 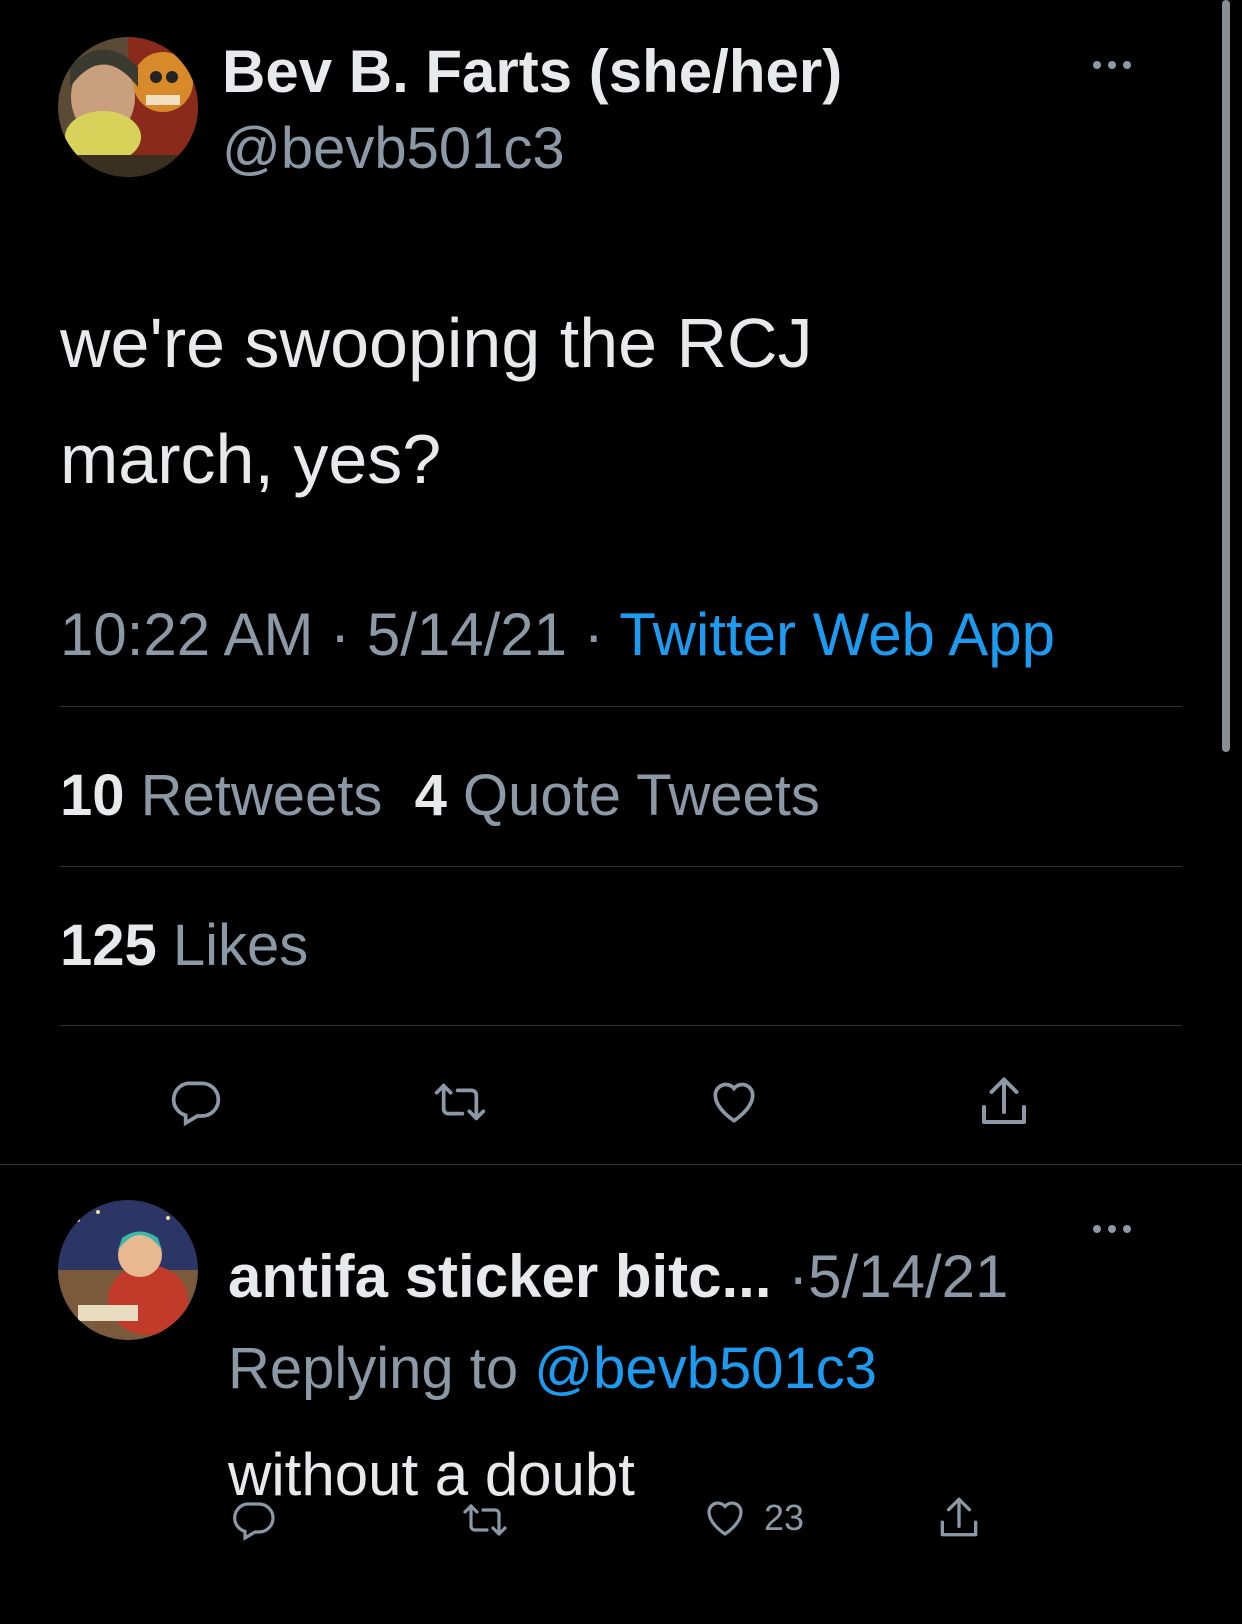 I want to click on likes-stats: 125 Likes, so click(x=184, y=945).